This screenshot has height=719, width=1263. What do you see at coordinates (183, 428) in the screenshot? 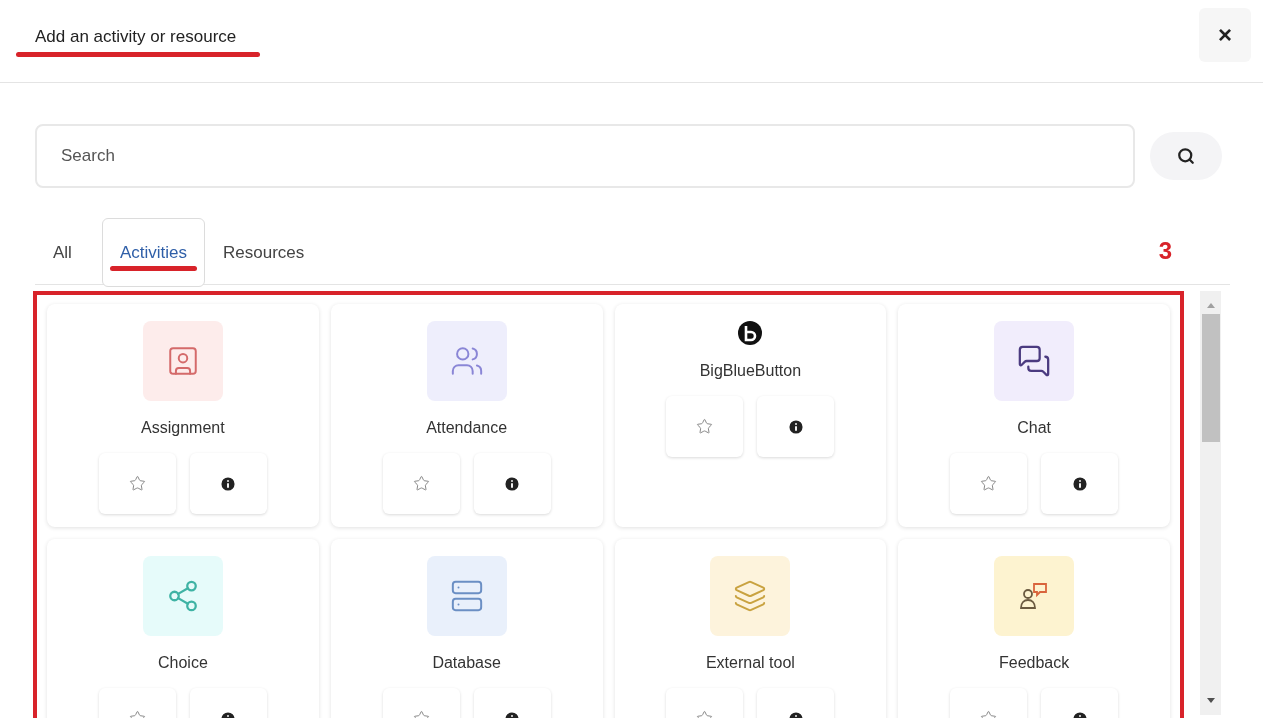
I see `activity-name: Assignment` at bounding box center [183, 428].